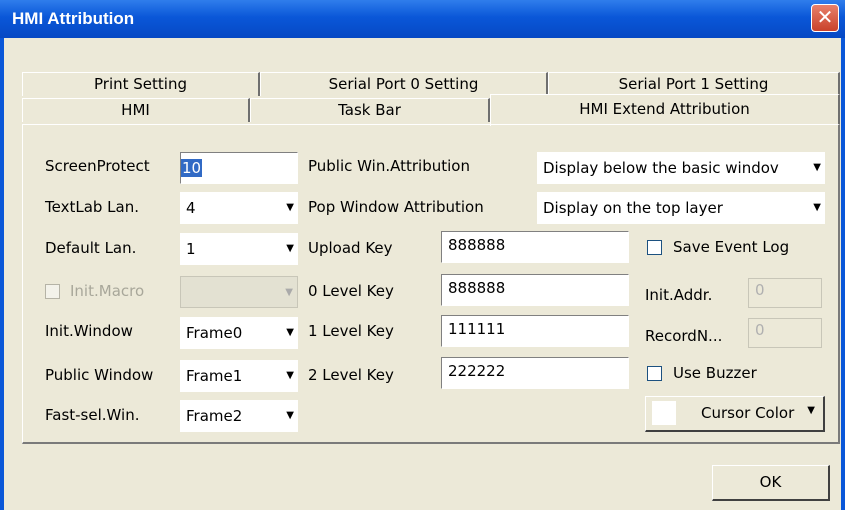  Describe the element at coordinates (785, 333) in the screenshot. I see `record-n-input: 0` at that location.